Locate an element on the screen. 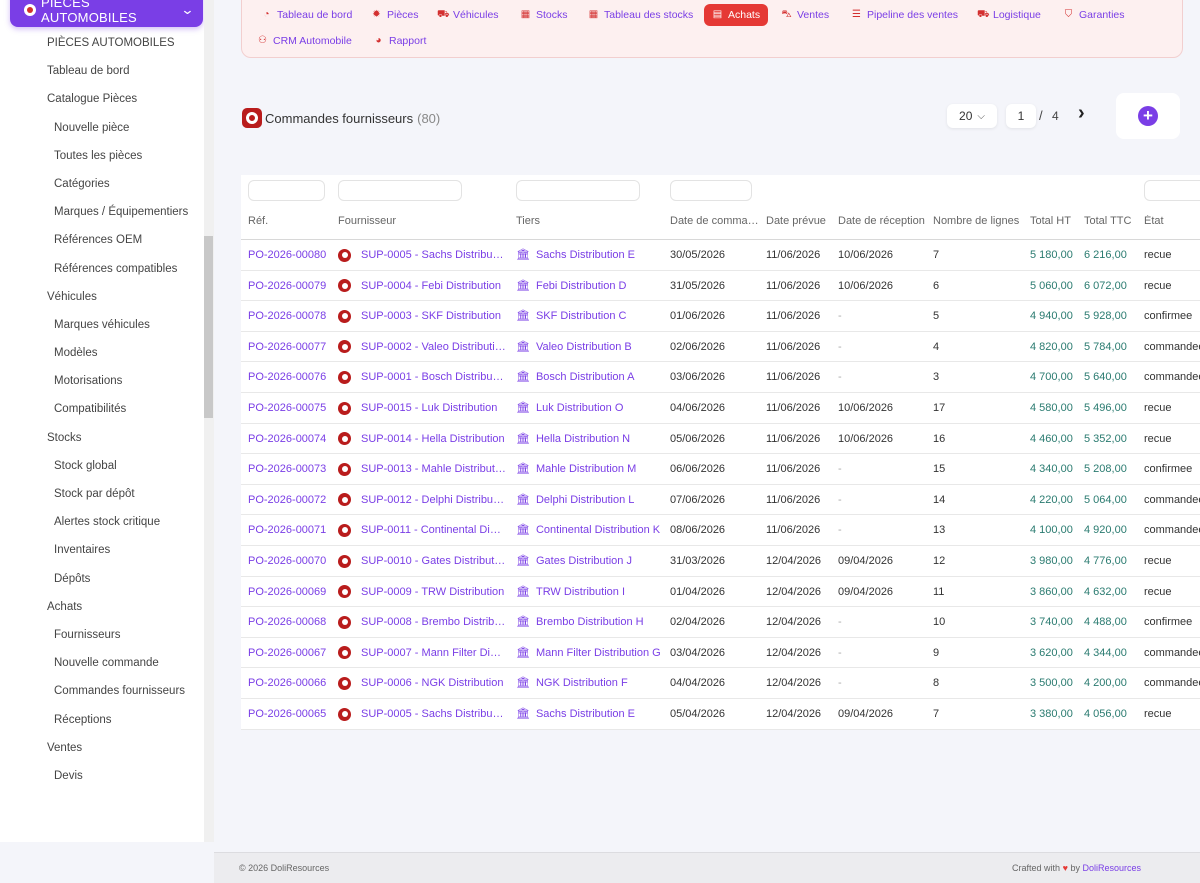 This screenshot has width=1200, height=883. column-header-date-de-reception: Date de réception is located at coordinates (883, 221).